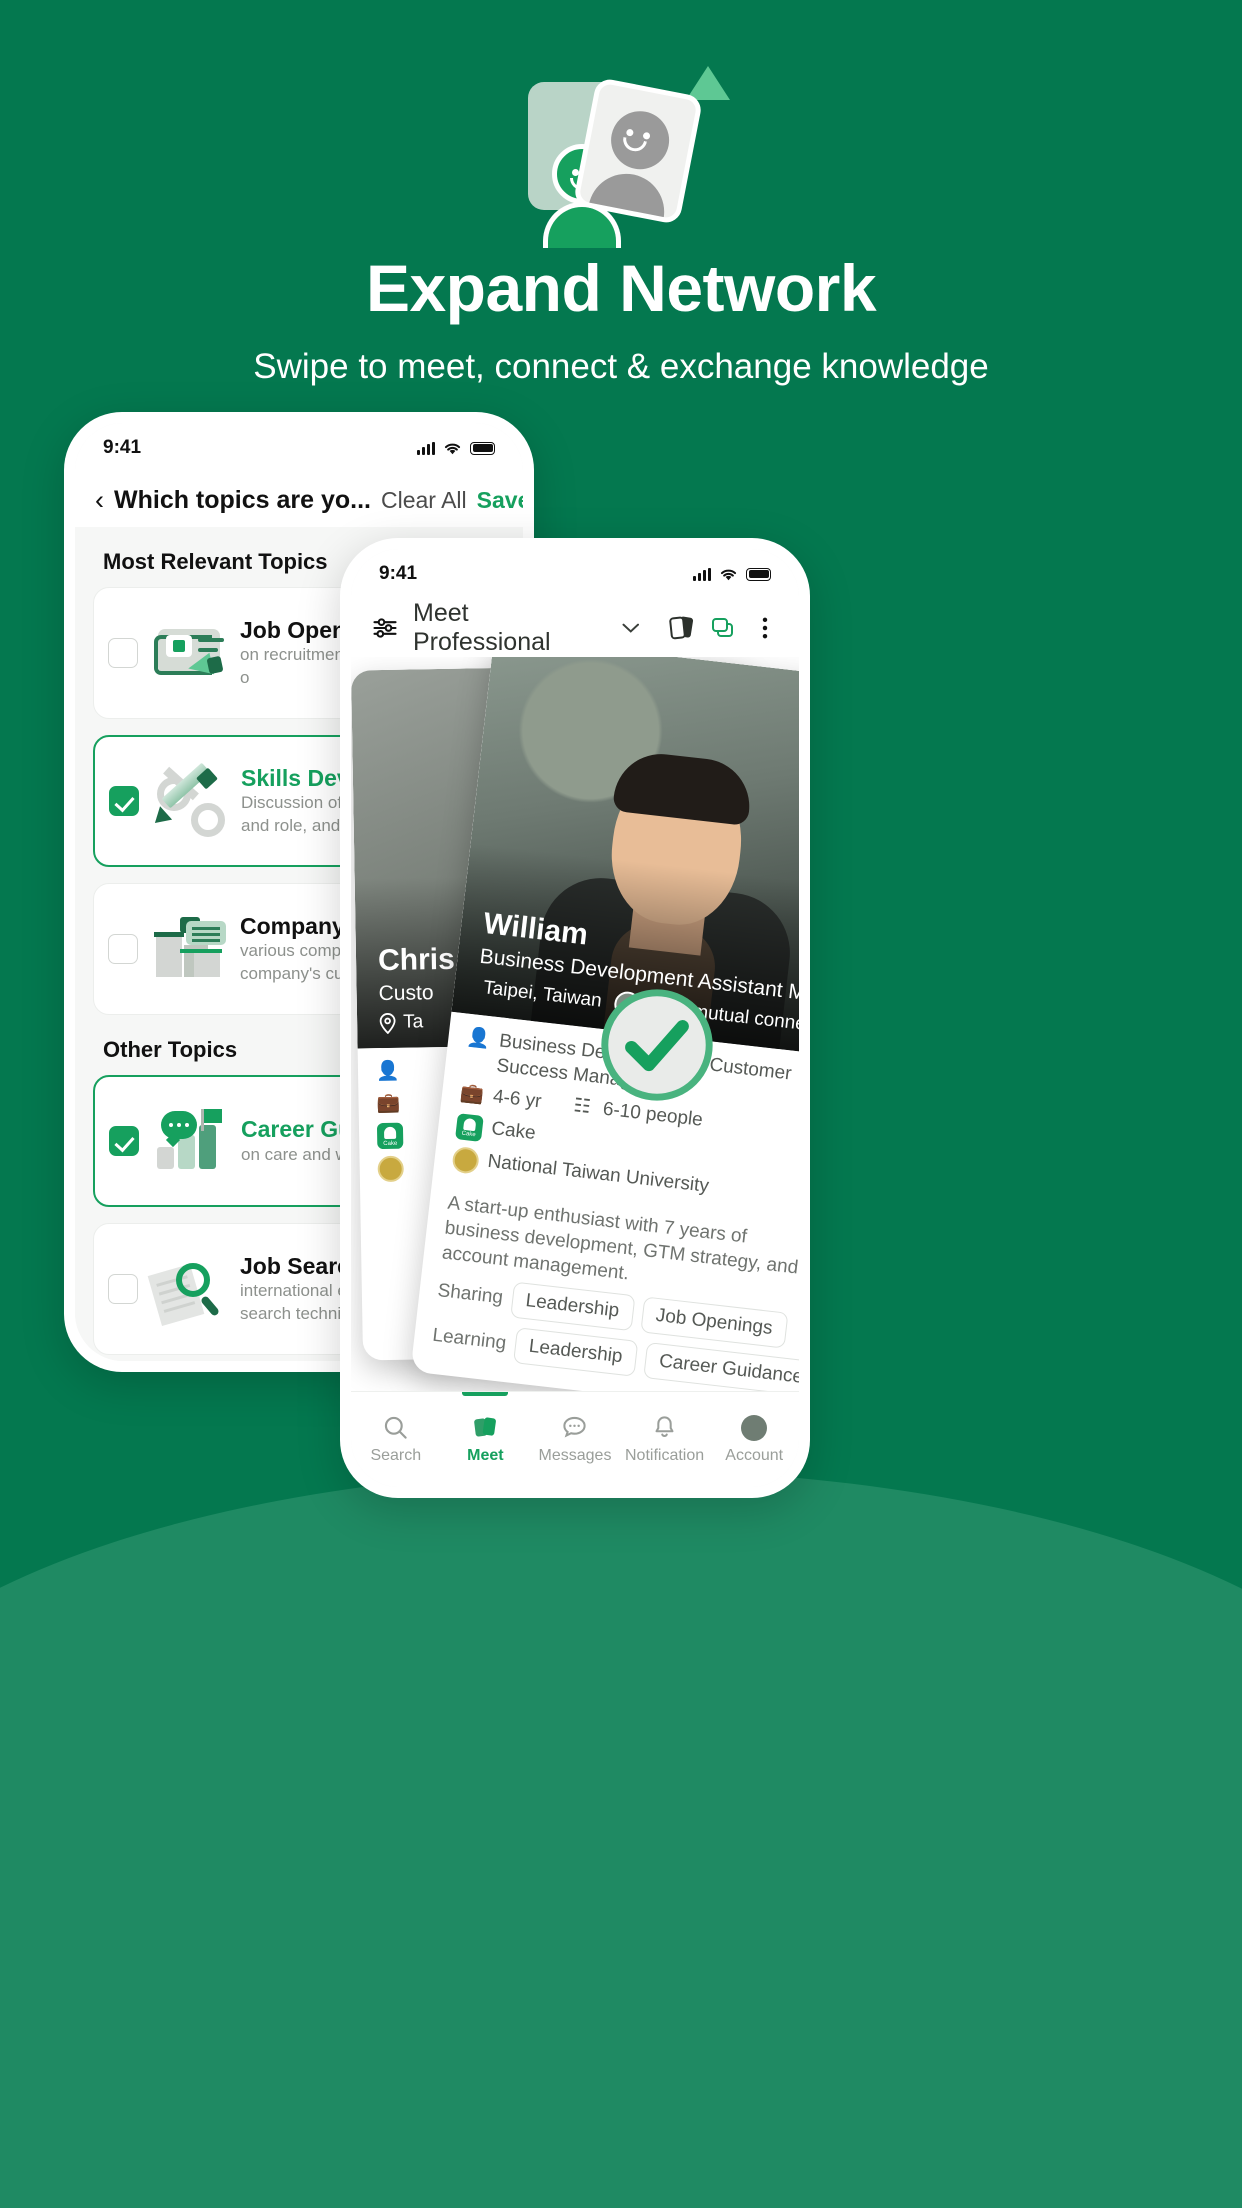  Describe the element at coordinates (396, 1427) in the screenshot. I see `search-icon` at that location.